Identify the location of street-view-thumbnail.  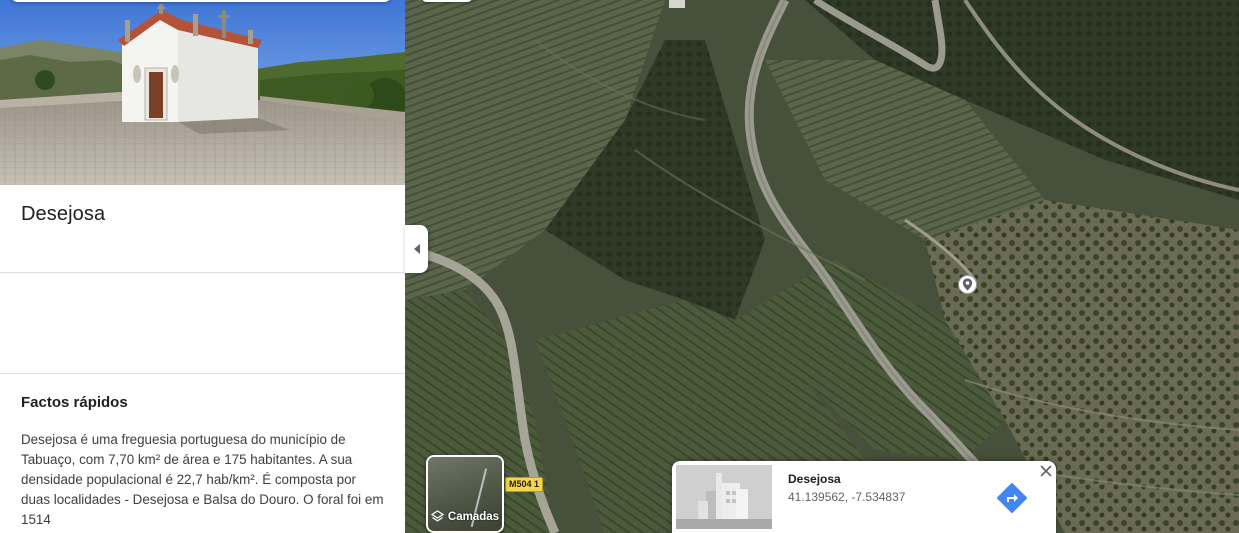
(724, 497).